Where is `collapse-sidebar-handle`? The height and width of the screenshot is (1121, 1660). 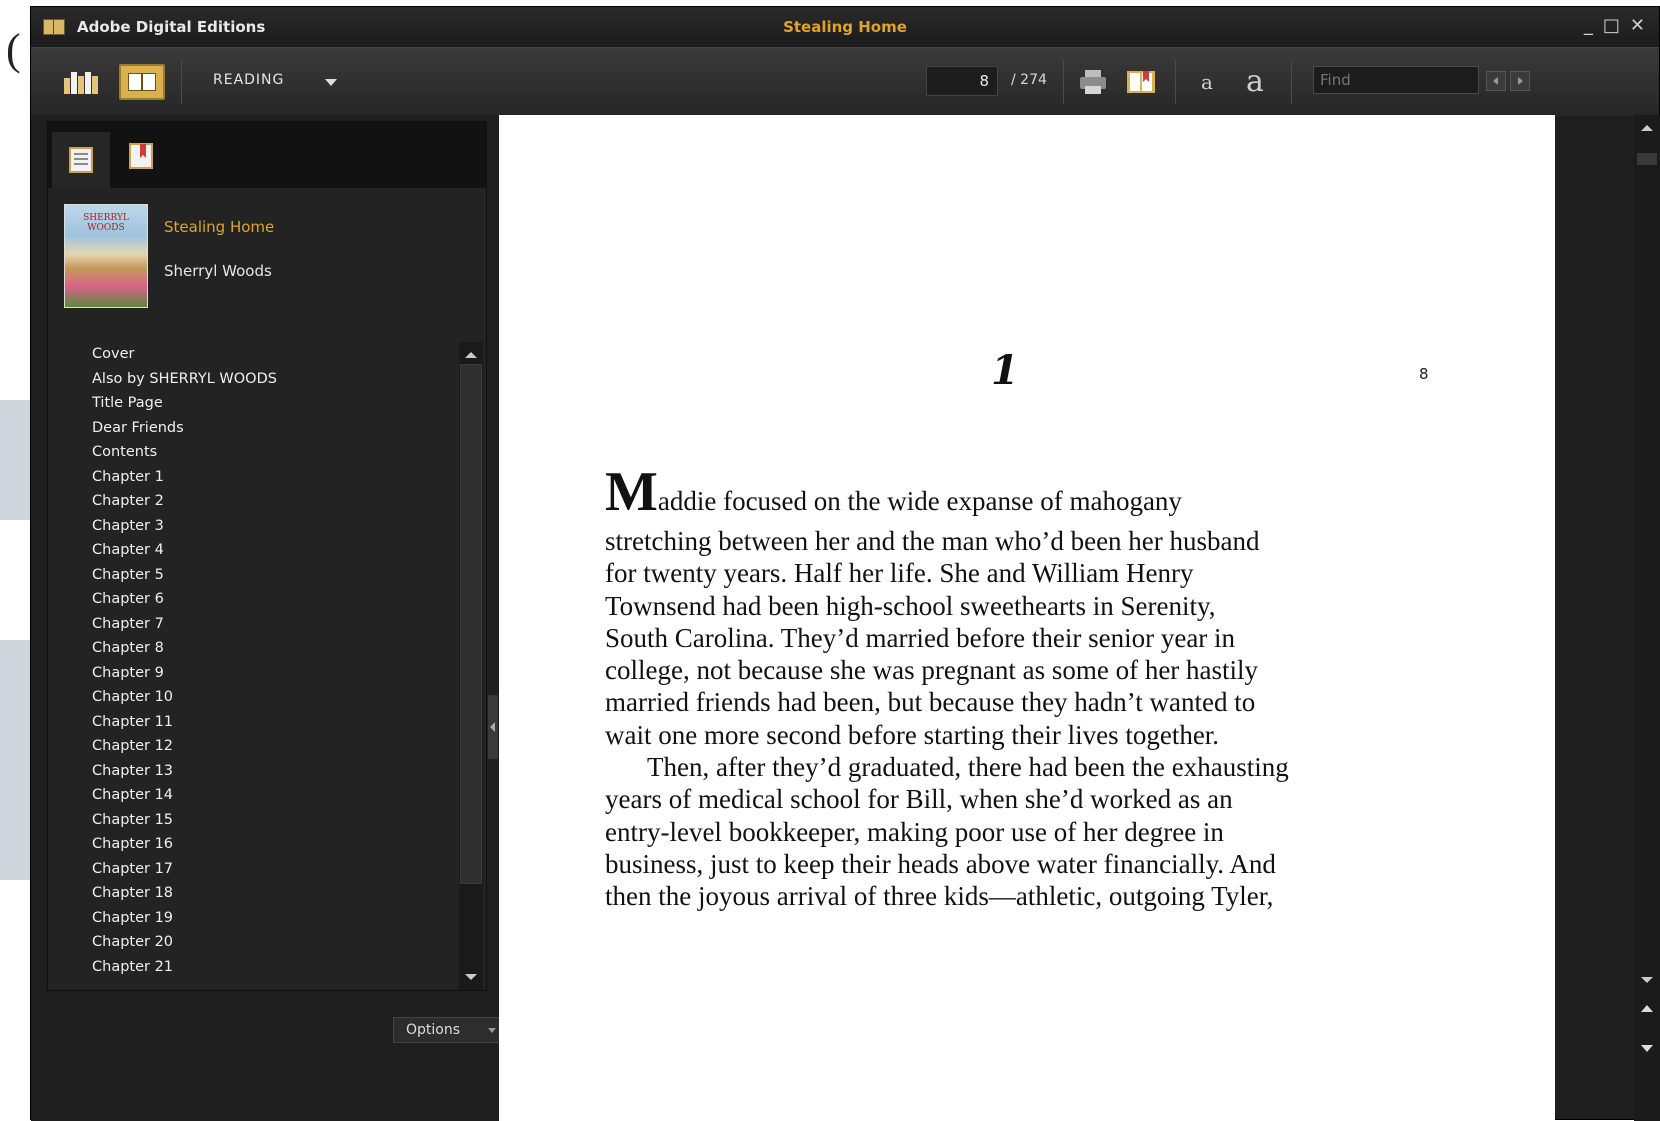 collapse-sidebar-handle is located at coordinates (493, 727).